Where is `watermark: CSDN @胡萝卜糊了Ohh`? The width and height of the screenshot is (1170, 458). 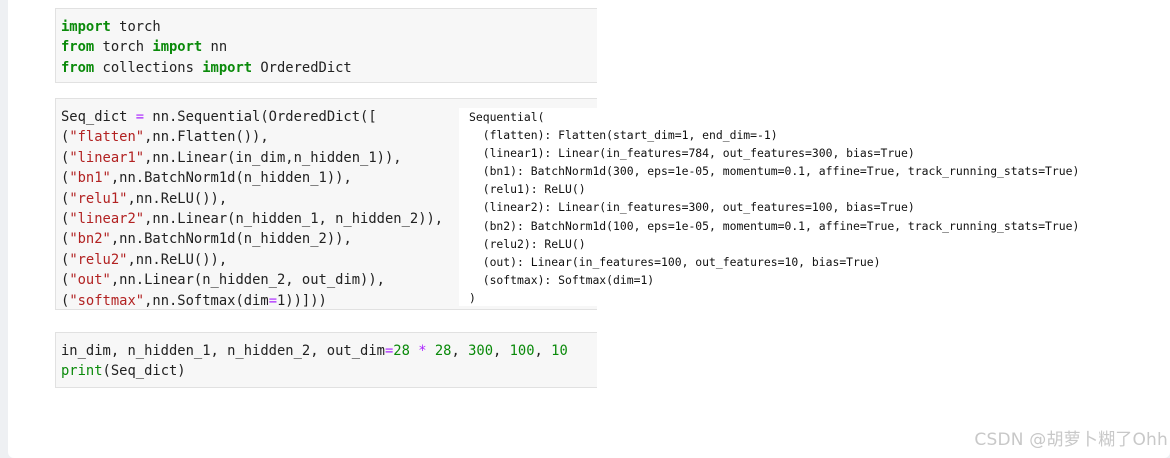 watermark: CSDN @胡萝卜糊了Ohh is located at coordinates (1071, 440).